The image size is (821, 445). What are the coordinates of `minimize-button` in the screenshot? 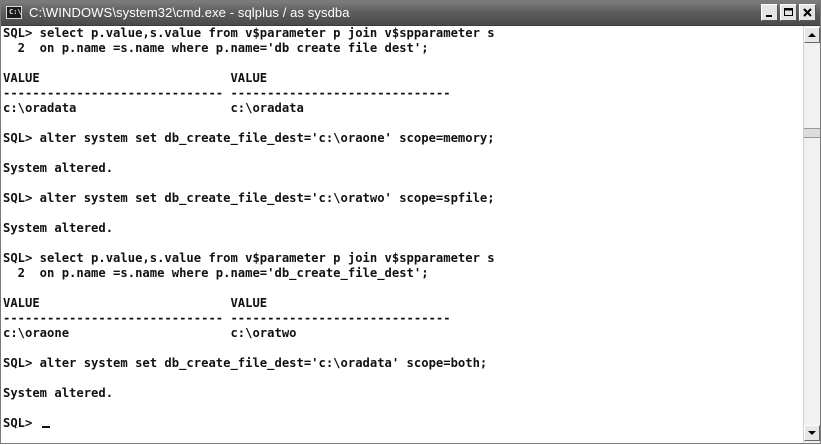 It's located at (769, 12).